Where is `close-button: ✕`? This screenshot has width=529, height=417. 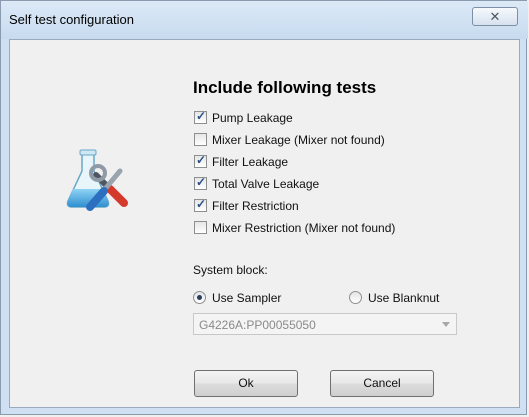 close-button: ✕ is located at coordinates (495, 16).